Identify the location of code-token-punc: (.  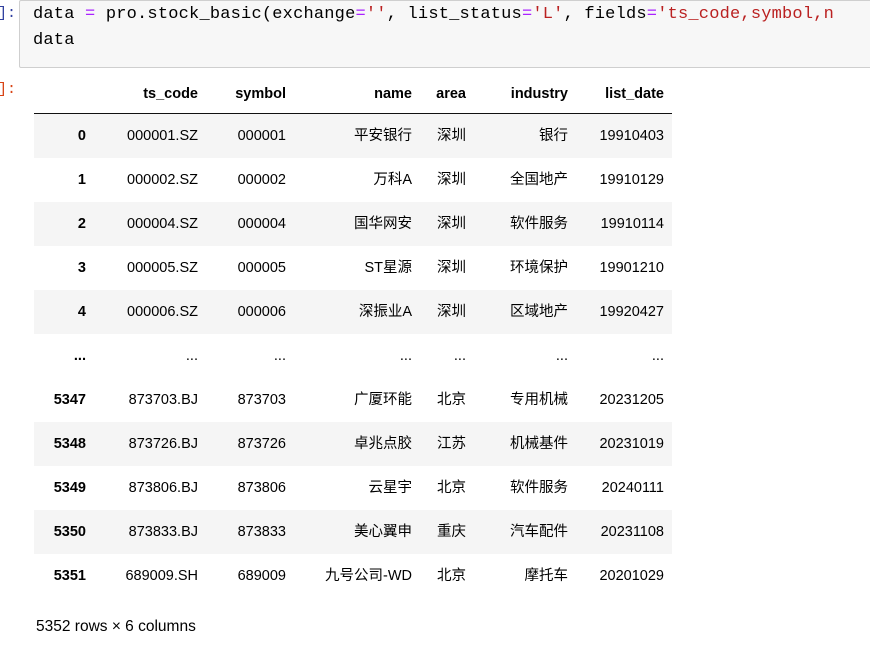
(267, 14).